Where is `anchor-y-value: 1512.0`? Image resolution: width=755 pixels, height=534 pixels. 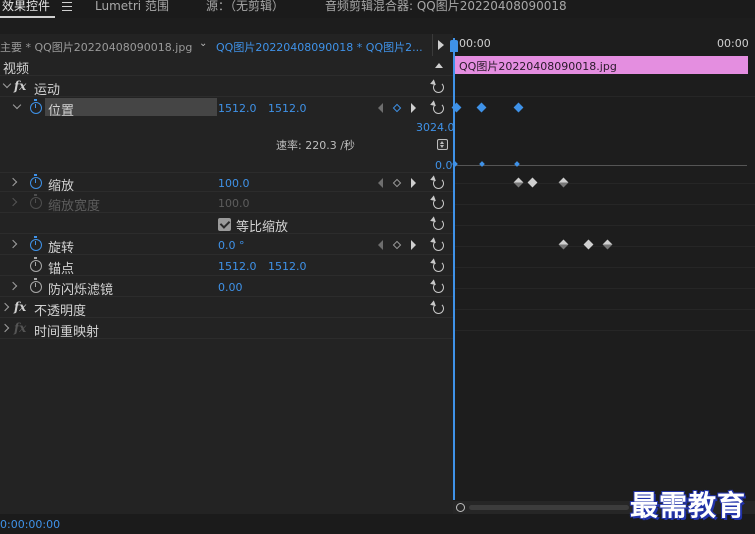 anchor-y-value: 1512.0 is located at coordinates (287, 266).